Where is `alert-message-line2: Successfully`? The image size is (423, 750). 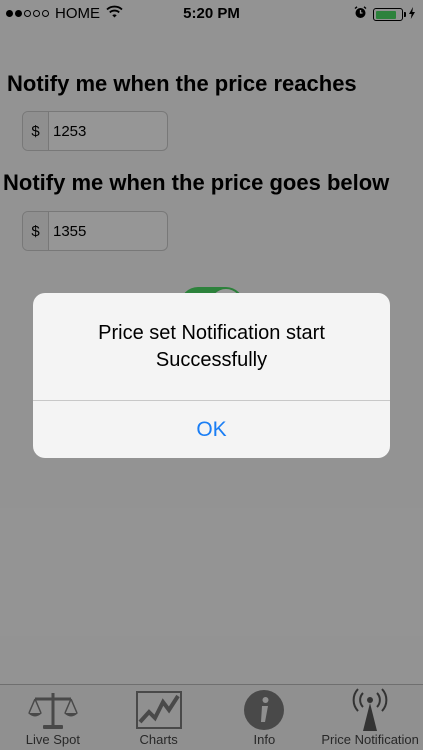 alert-message-line2: Successfully is located at coordinates (211, 359).